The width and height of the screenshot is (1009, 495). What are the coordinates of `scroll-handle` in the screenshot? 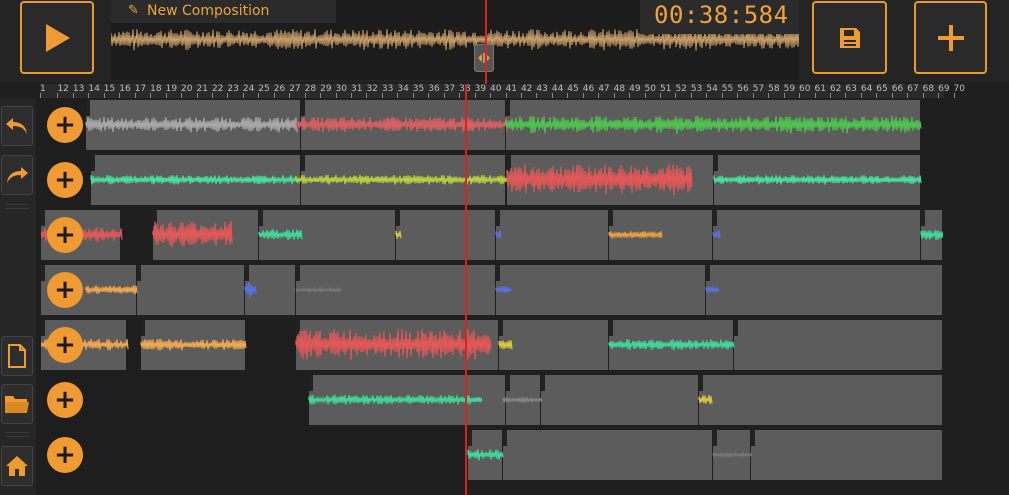 It's located at (484, 58).